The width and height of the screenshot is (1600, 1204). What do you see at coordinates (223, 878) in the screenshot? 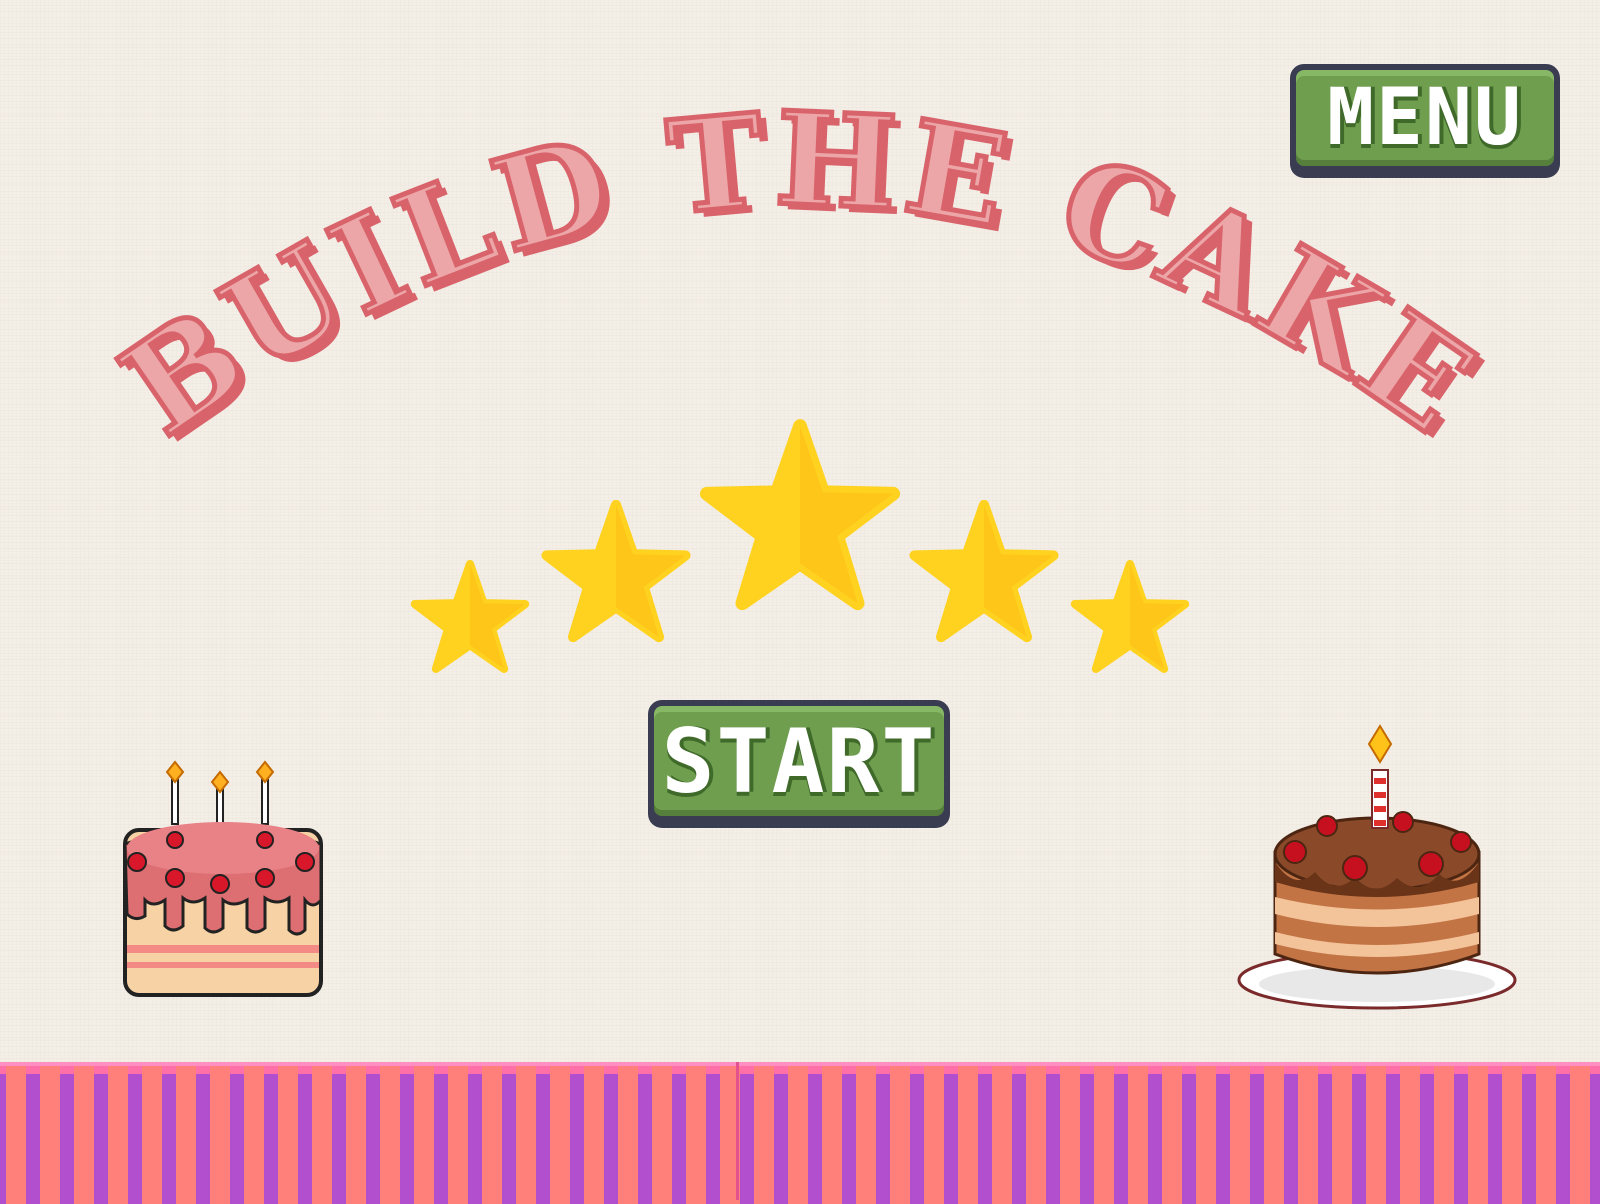
I see `strawberry-cake-icon` at bounding box center [223, 878].